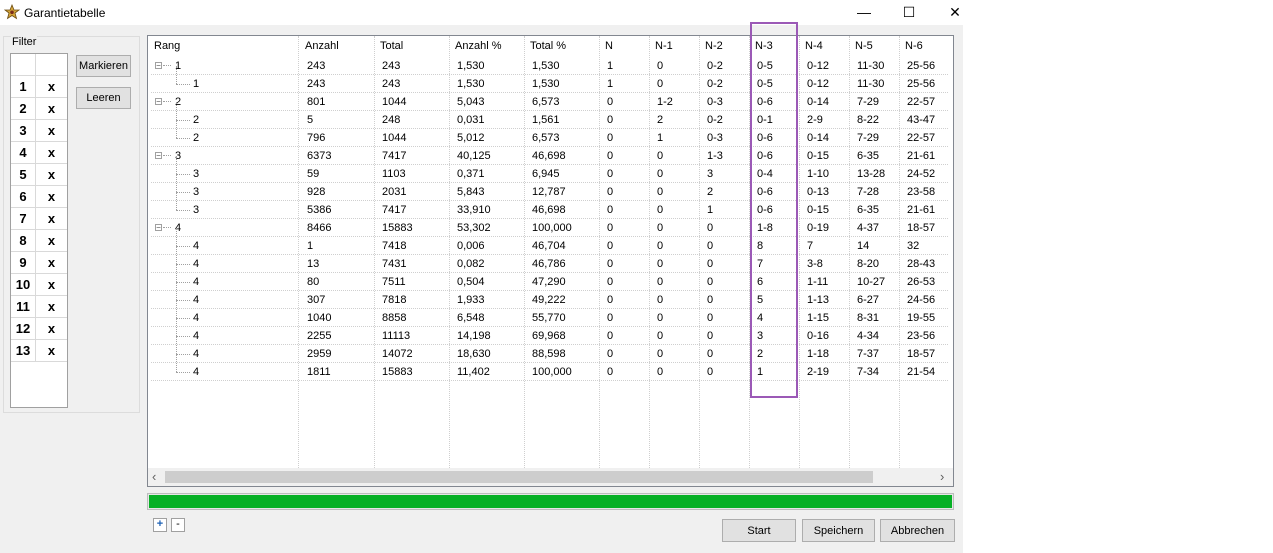 The height and width of the screenshot is (553, 1273). Describe the element at coordinates (394, 102) in the screenshot. I see `cell-total: 1044` at that location.